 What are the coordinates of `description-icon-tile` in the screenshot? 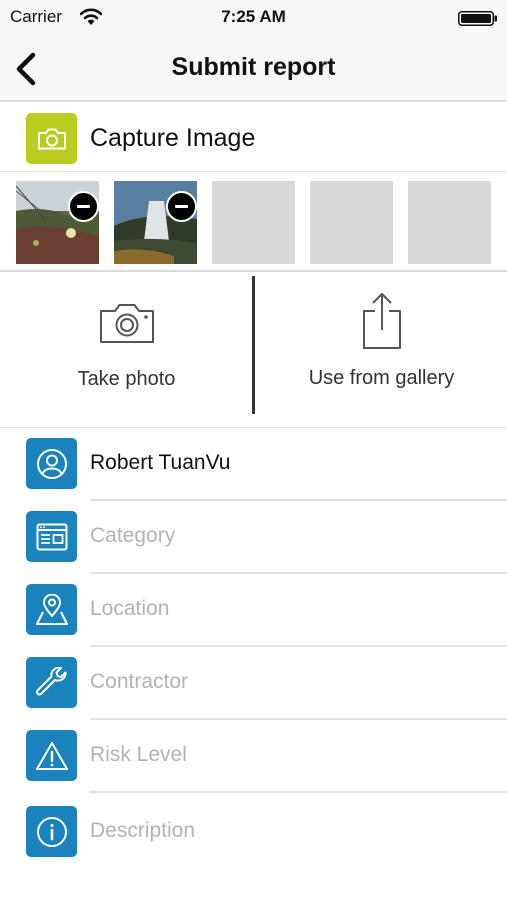 It's located at (51, 831).